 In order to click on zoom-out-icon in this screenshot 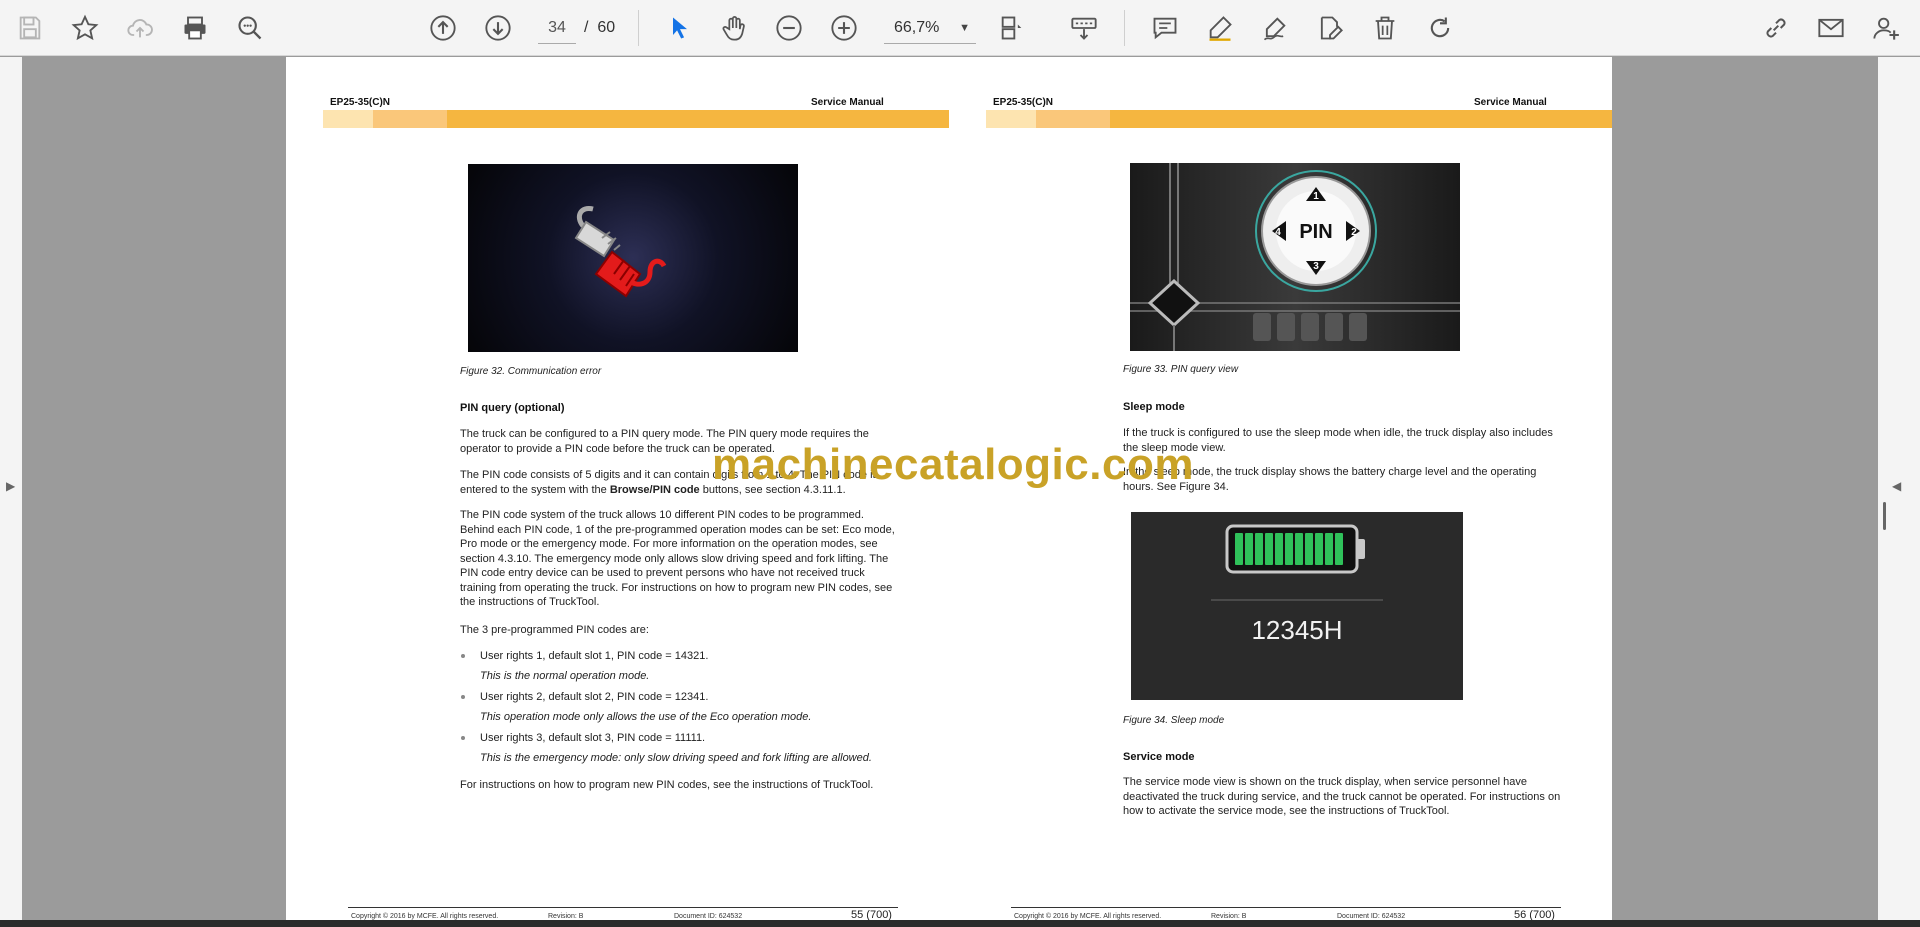, I will do `click(789, 28)`.